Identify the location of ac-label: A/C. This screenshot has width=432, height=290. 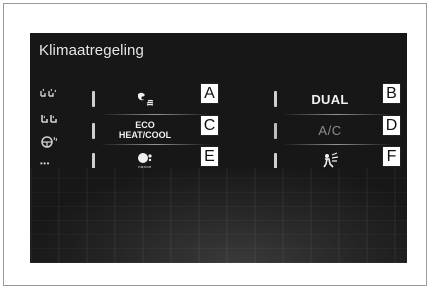
(330, 130).